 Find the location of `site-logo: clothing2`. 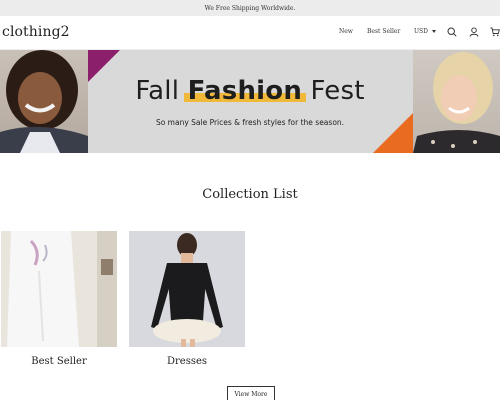

site-logo: clothing2 is located at coordinates (36, 32).